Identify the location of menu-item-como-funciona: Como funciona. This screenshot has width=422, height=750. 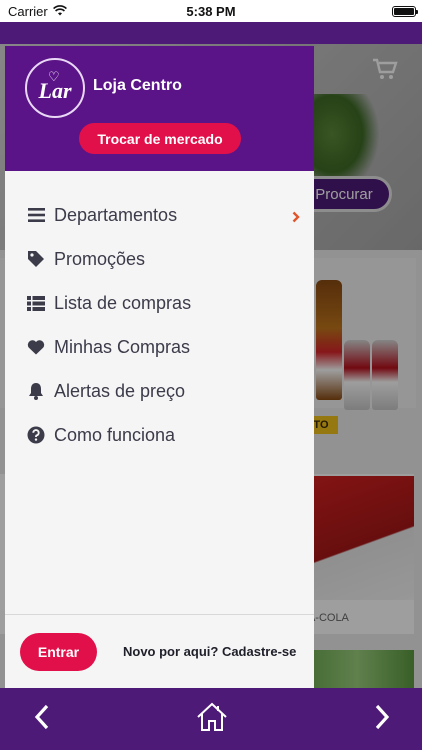
(159, 435).